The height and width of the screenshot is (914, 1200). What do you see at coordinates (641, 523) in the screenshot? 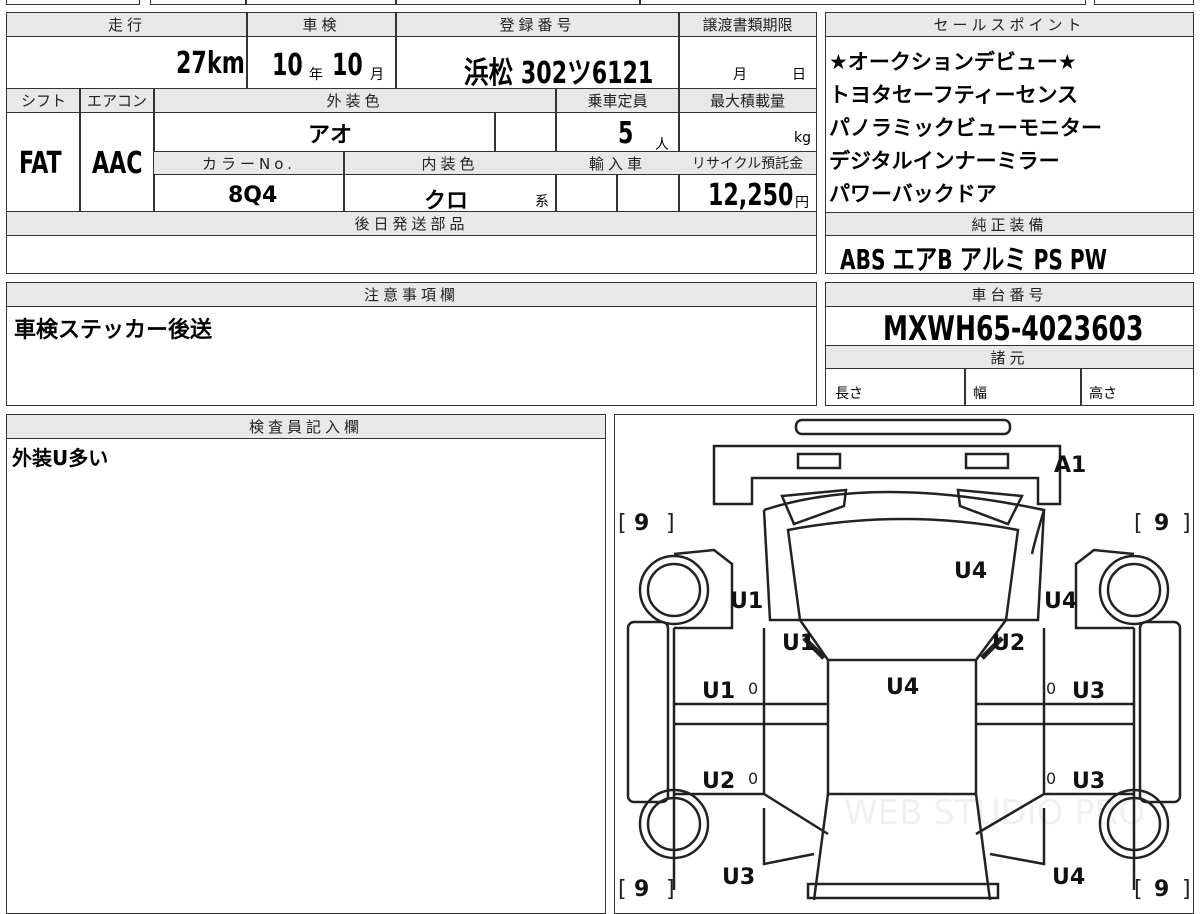
I see `tire-fl-mark: 9` at bounding box center [641, 523].